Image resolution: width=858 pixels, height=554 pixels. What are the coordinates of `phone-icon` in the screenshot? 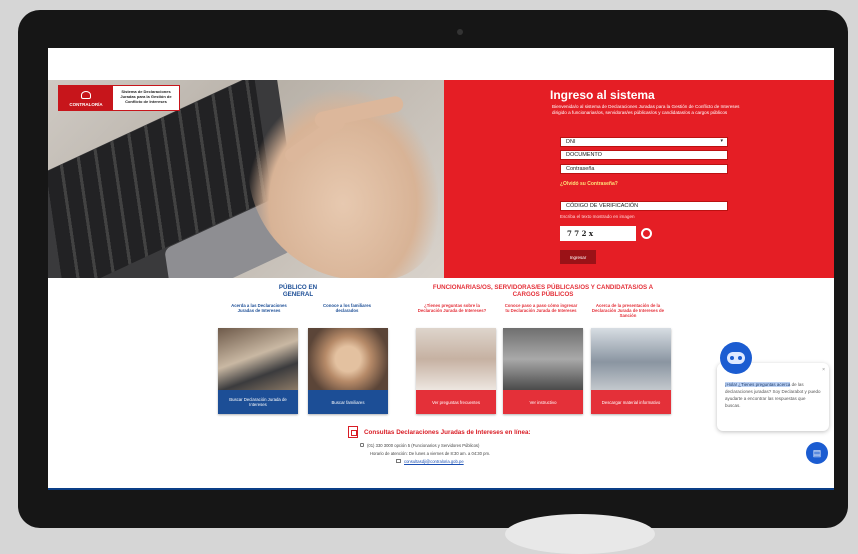 It's located at (362, 445).